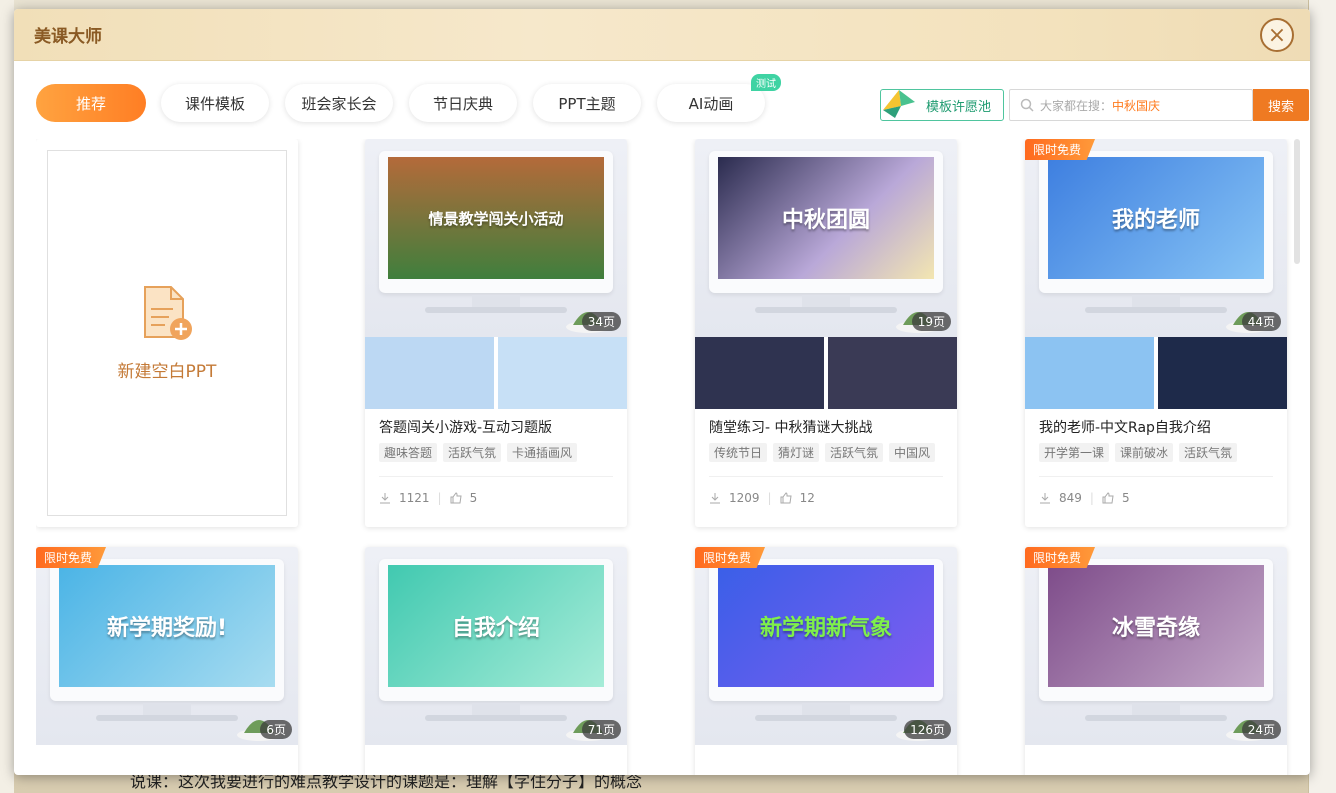 The height and width of the screenshot is (793, 1336). I want to click on tab-courseware-templates: 课件模板, so click(215, 103).